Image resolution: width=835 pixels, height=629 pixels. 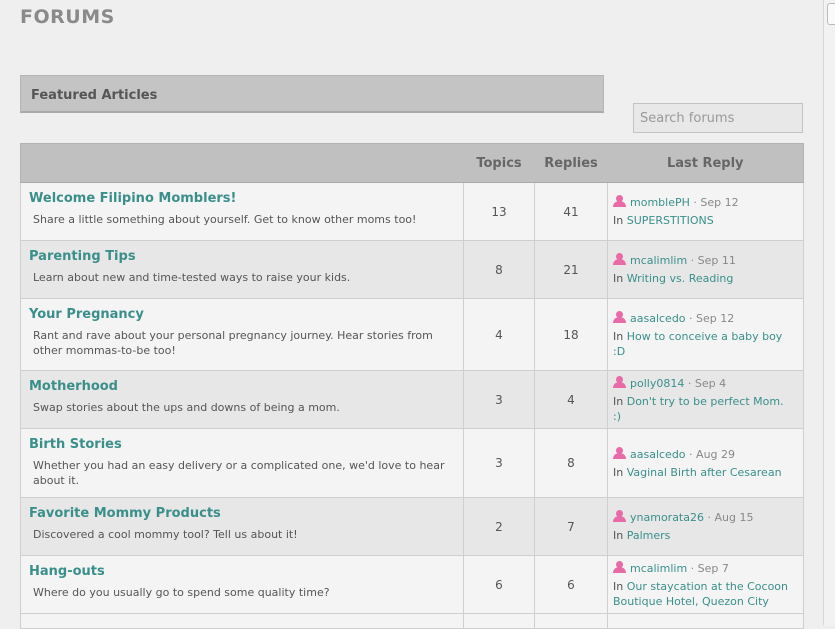 I want to click on last-reply-cell: ynamorata26 · Aug 15 In Palmers, so click(x=705, y=526).